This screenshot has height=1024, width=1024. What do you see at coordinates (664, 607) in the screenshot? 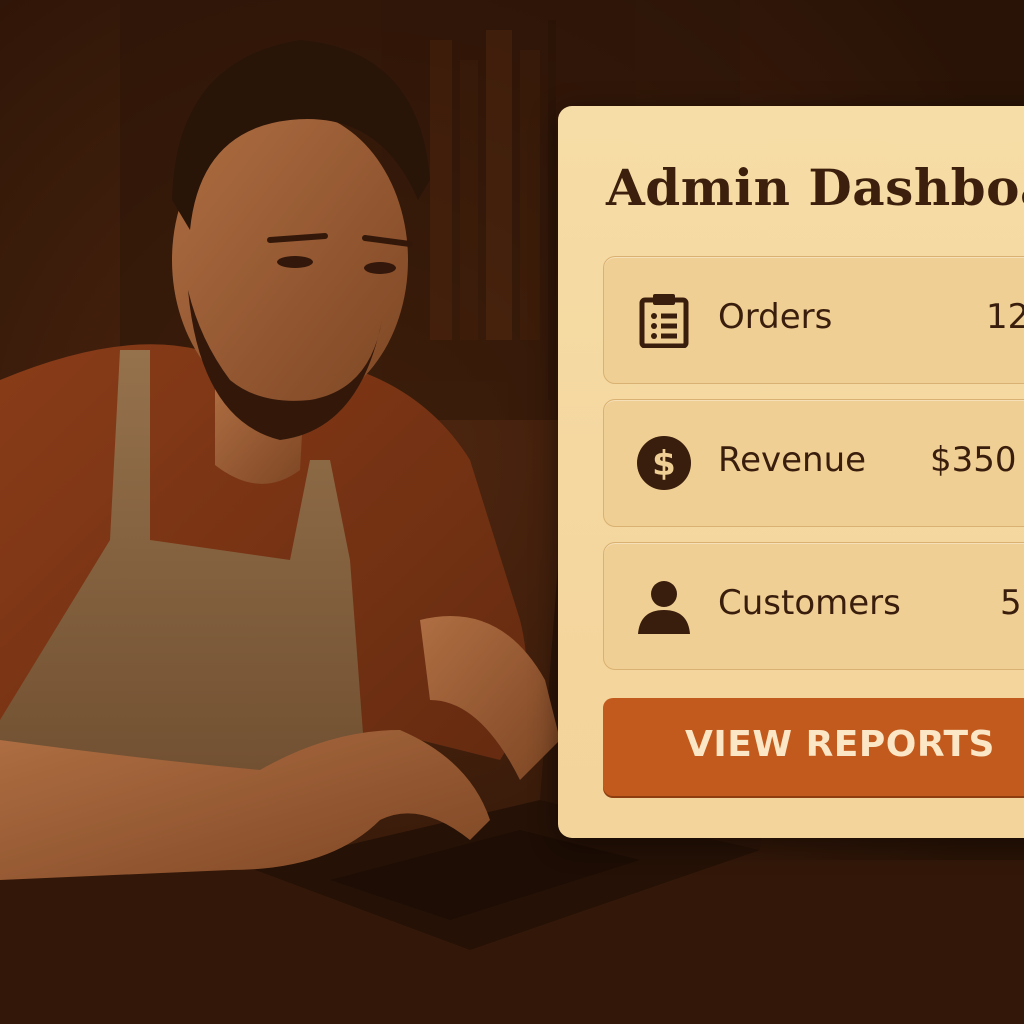
I see `user-icon` at bounding box center [664, 607].